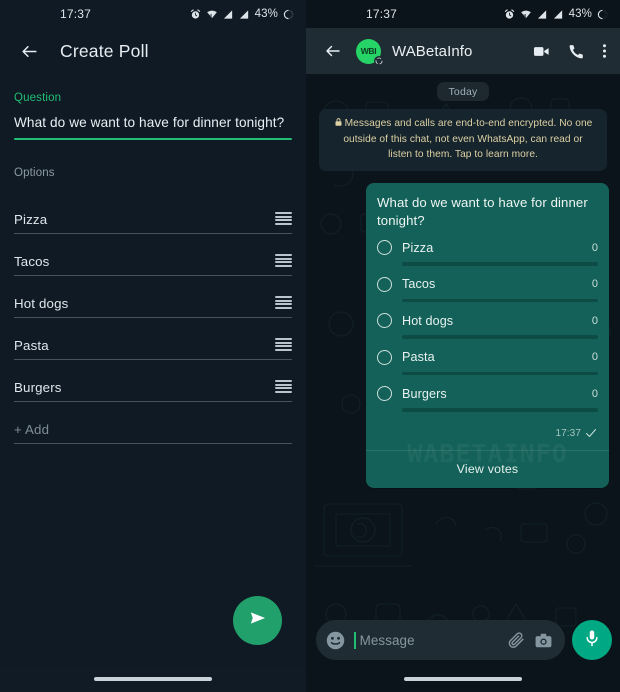 This screenshot has height=692, width=620. I want to click on poll-option-input: Pizza, so click(144, 219).